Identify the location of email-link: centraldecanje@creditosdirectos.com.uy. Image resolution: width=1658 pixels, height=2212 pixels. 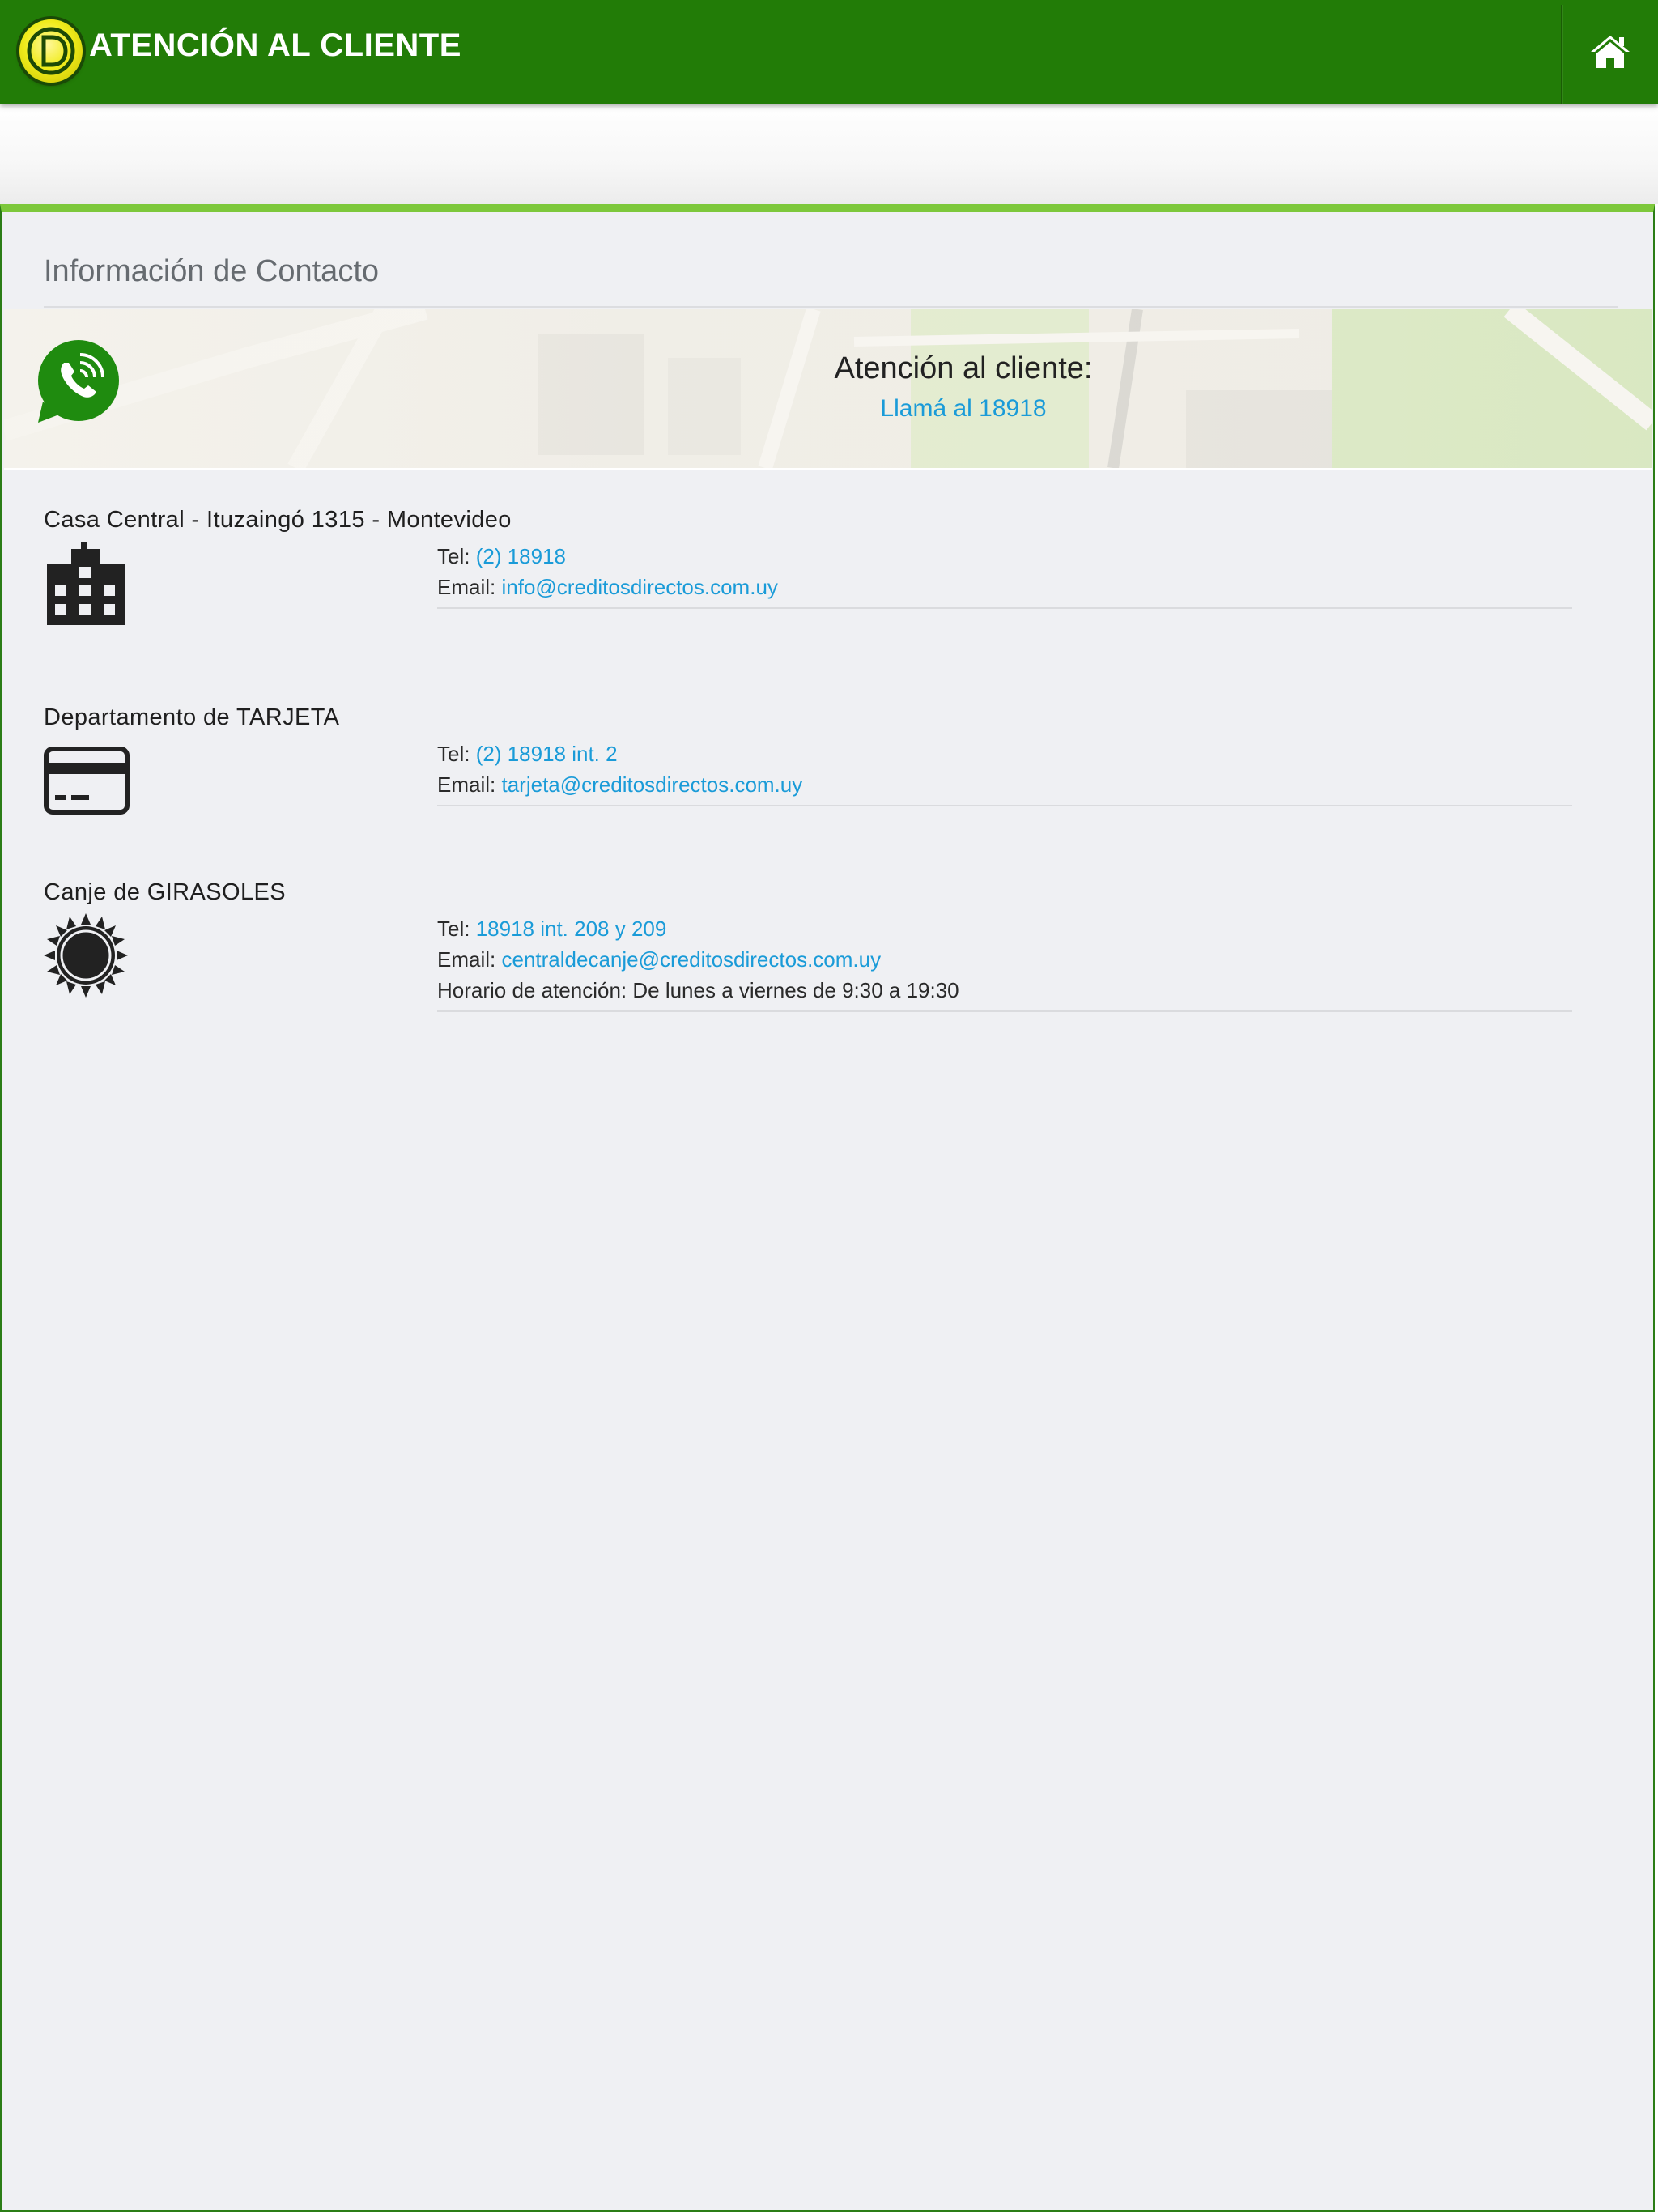
(691, 960).